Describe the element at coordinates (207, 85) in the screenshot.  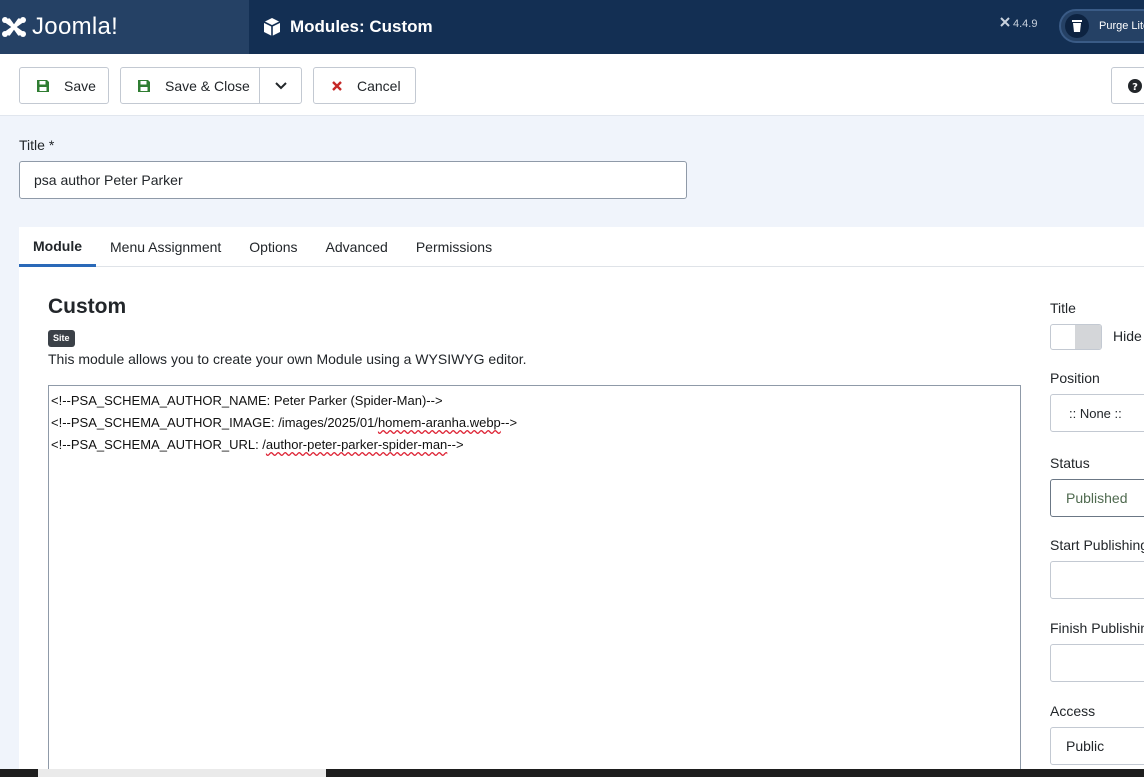
I see `save-close-label: Save & Close` at that location.